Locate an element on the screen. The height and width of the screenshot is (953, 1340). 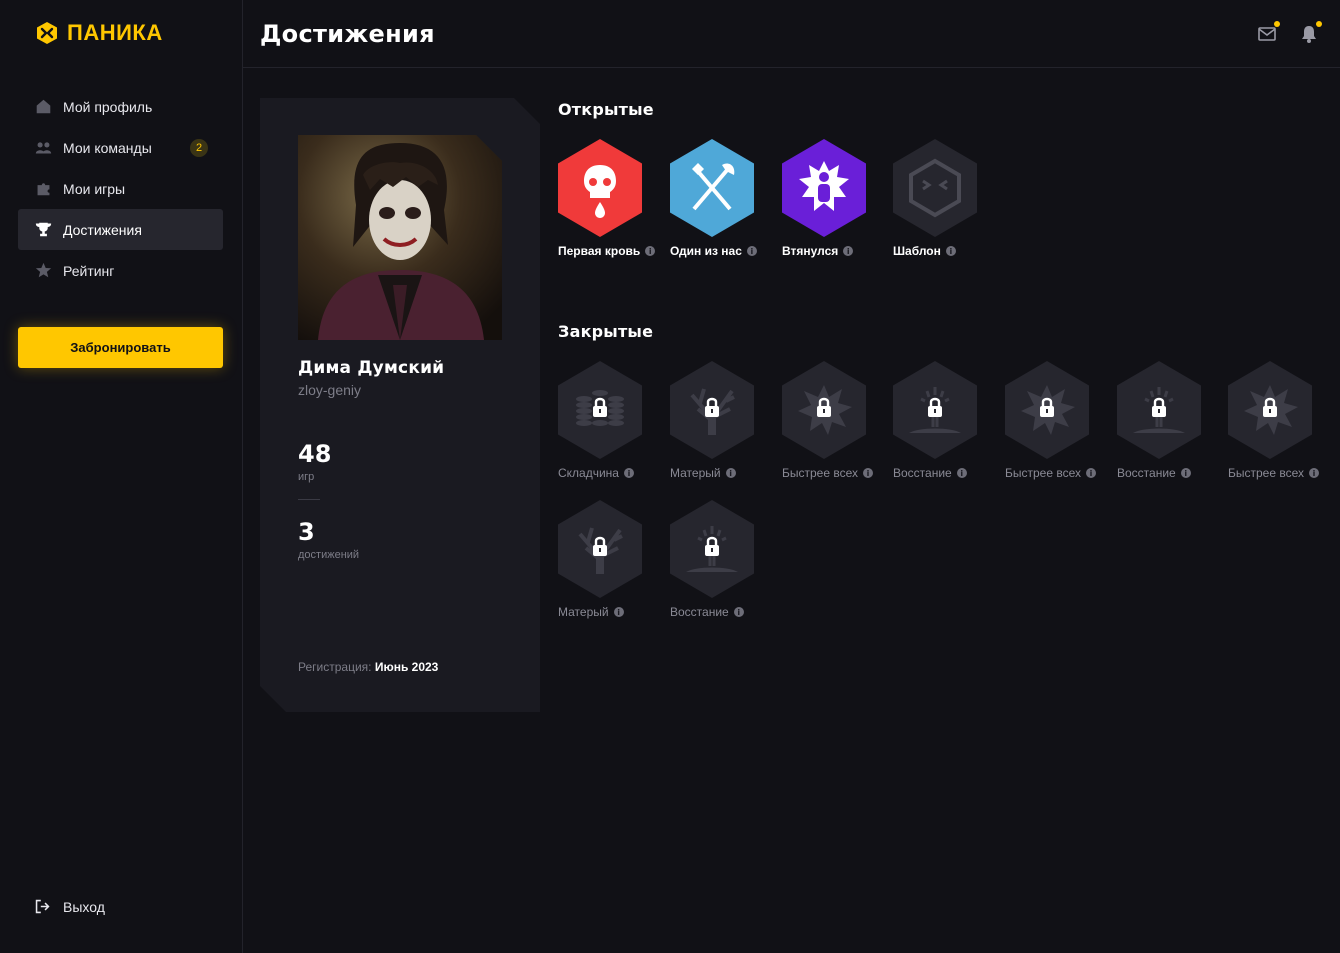
template-face-icon is located at coordinates (935, 188).